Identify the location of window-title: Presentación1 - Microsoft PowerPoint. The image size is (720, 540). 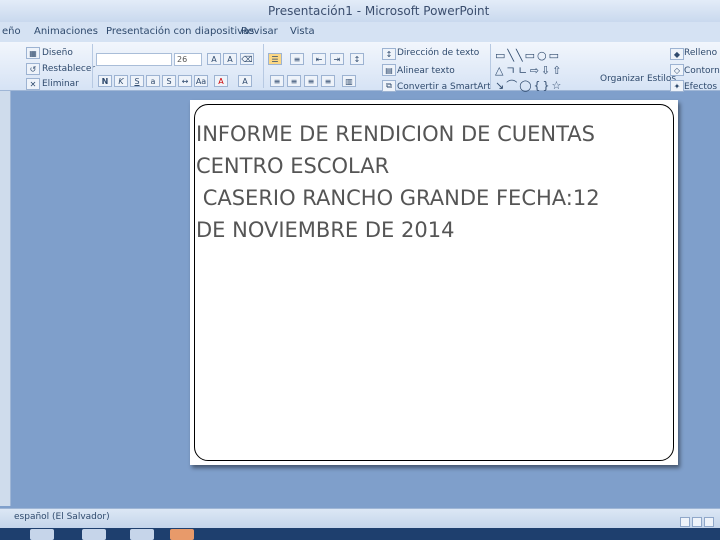
(379, 11).